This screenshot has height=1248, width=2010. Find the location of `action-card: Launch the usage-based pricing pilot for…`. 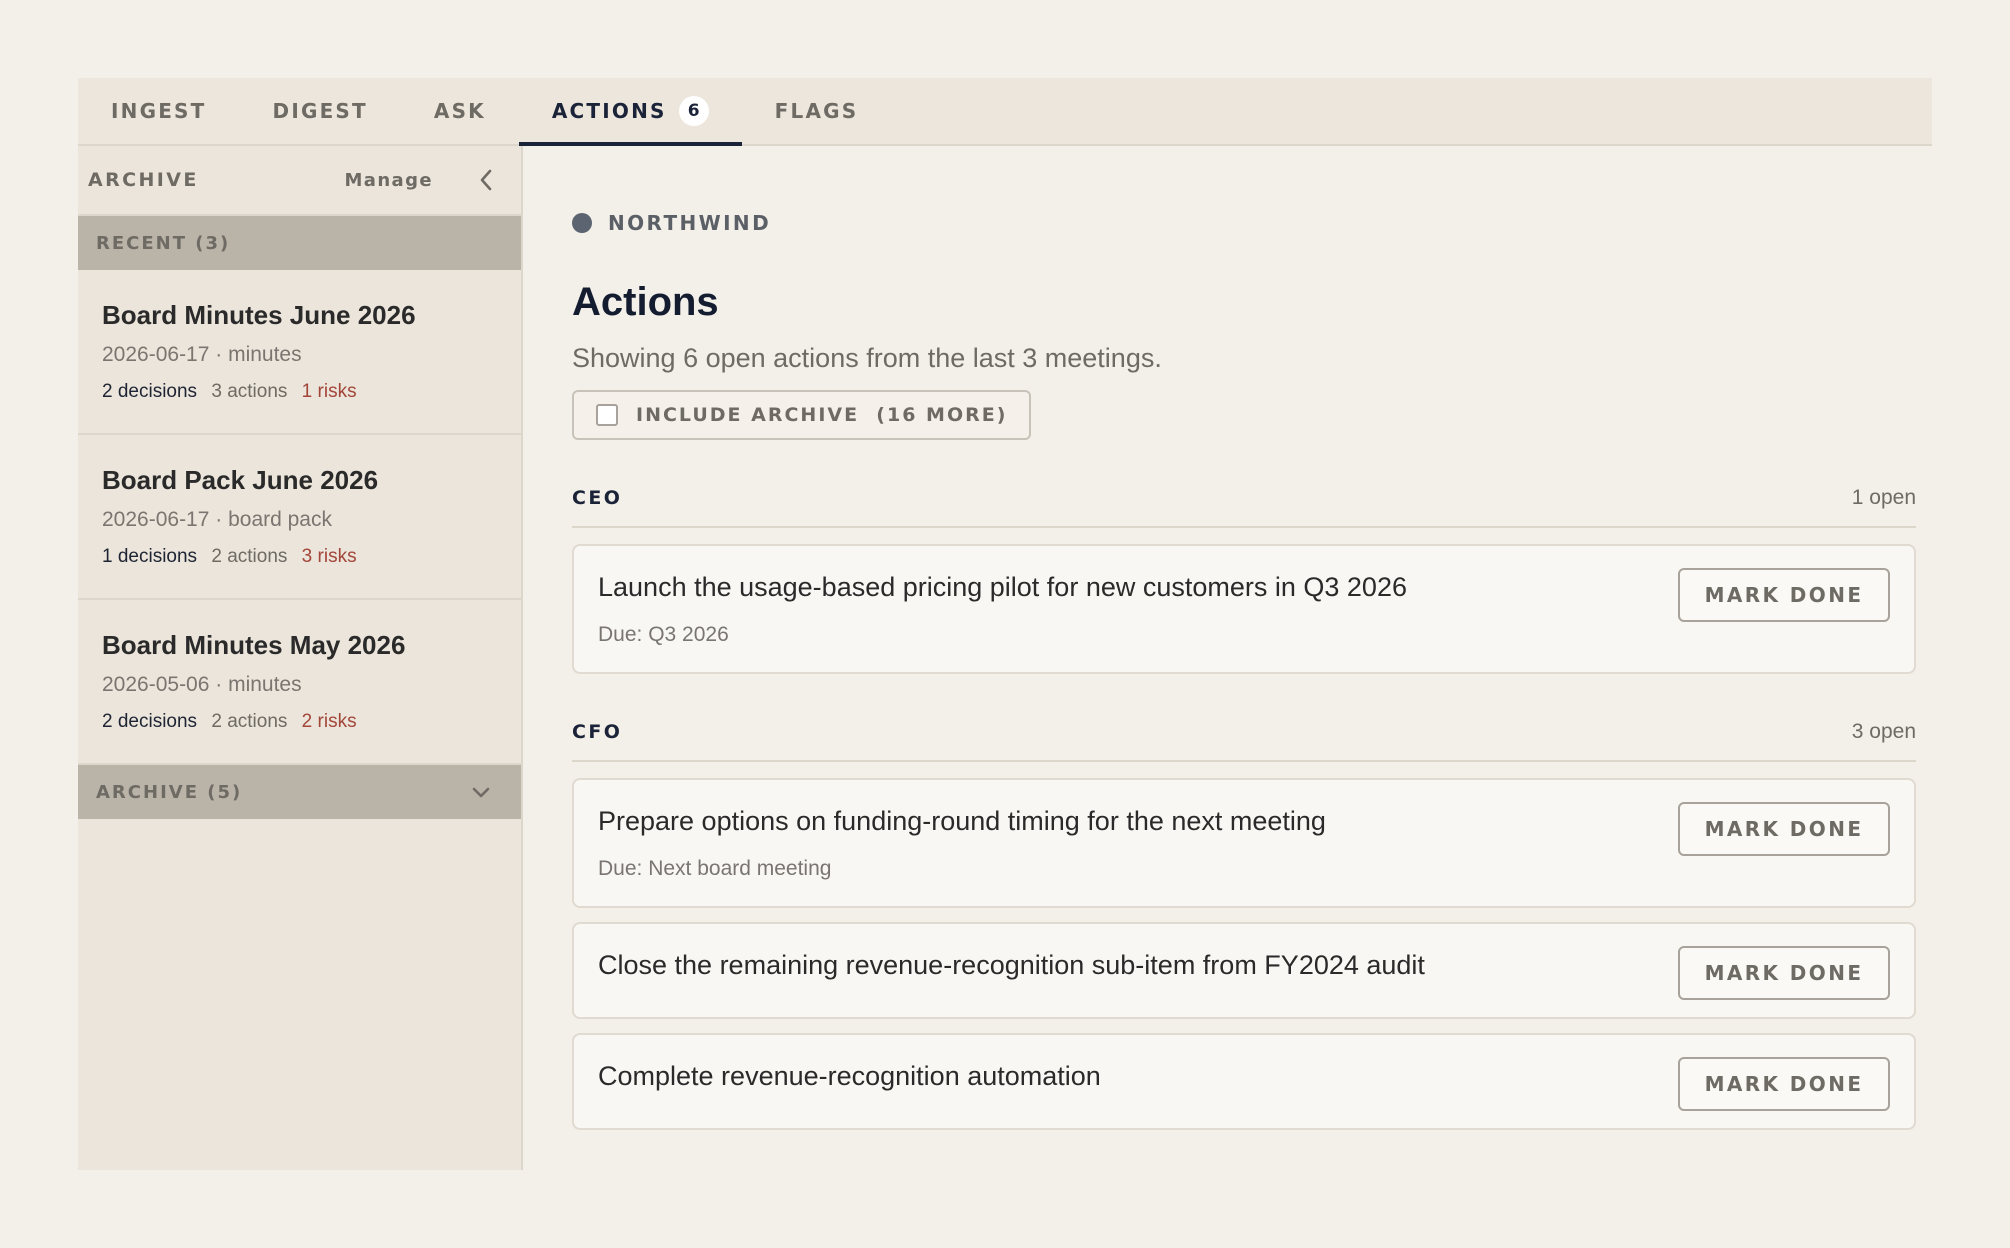

action-card: Launch the usage-based pricing pilot for… is located at coordinates (1244, 609).